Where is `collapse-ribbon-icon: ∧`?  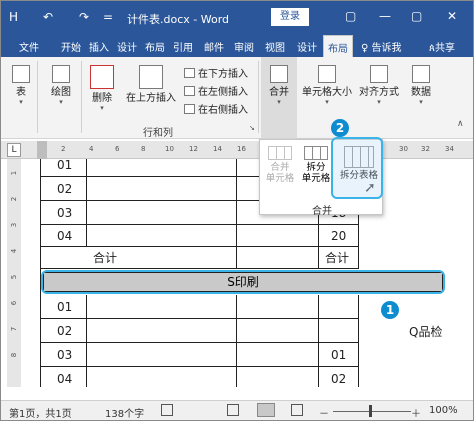
collapse-ribbon-icon: ∧ is located at coordinates (460, 124).